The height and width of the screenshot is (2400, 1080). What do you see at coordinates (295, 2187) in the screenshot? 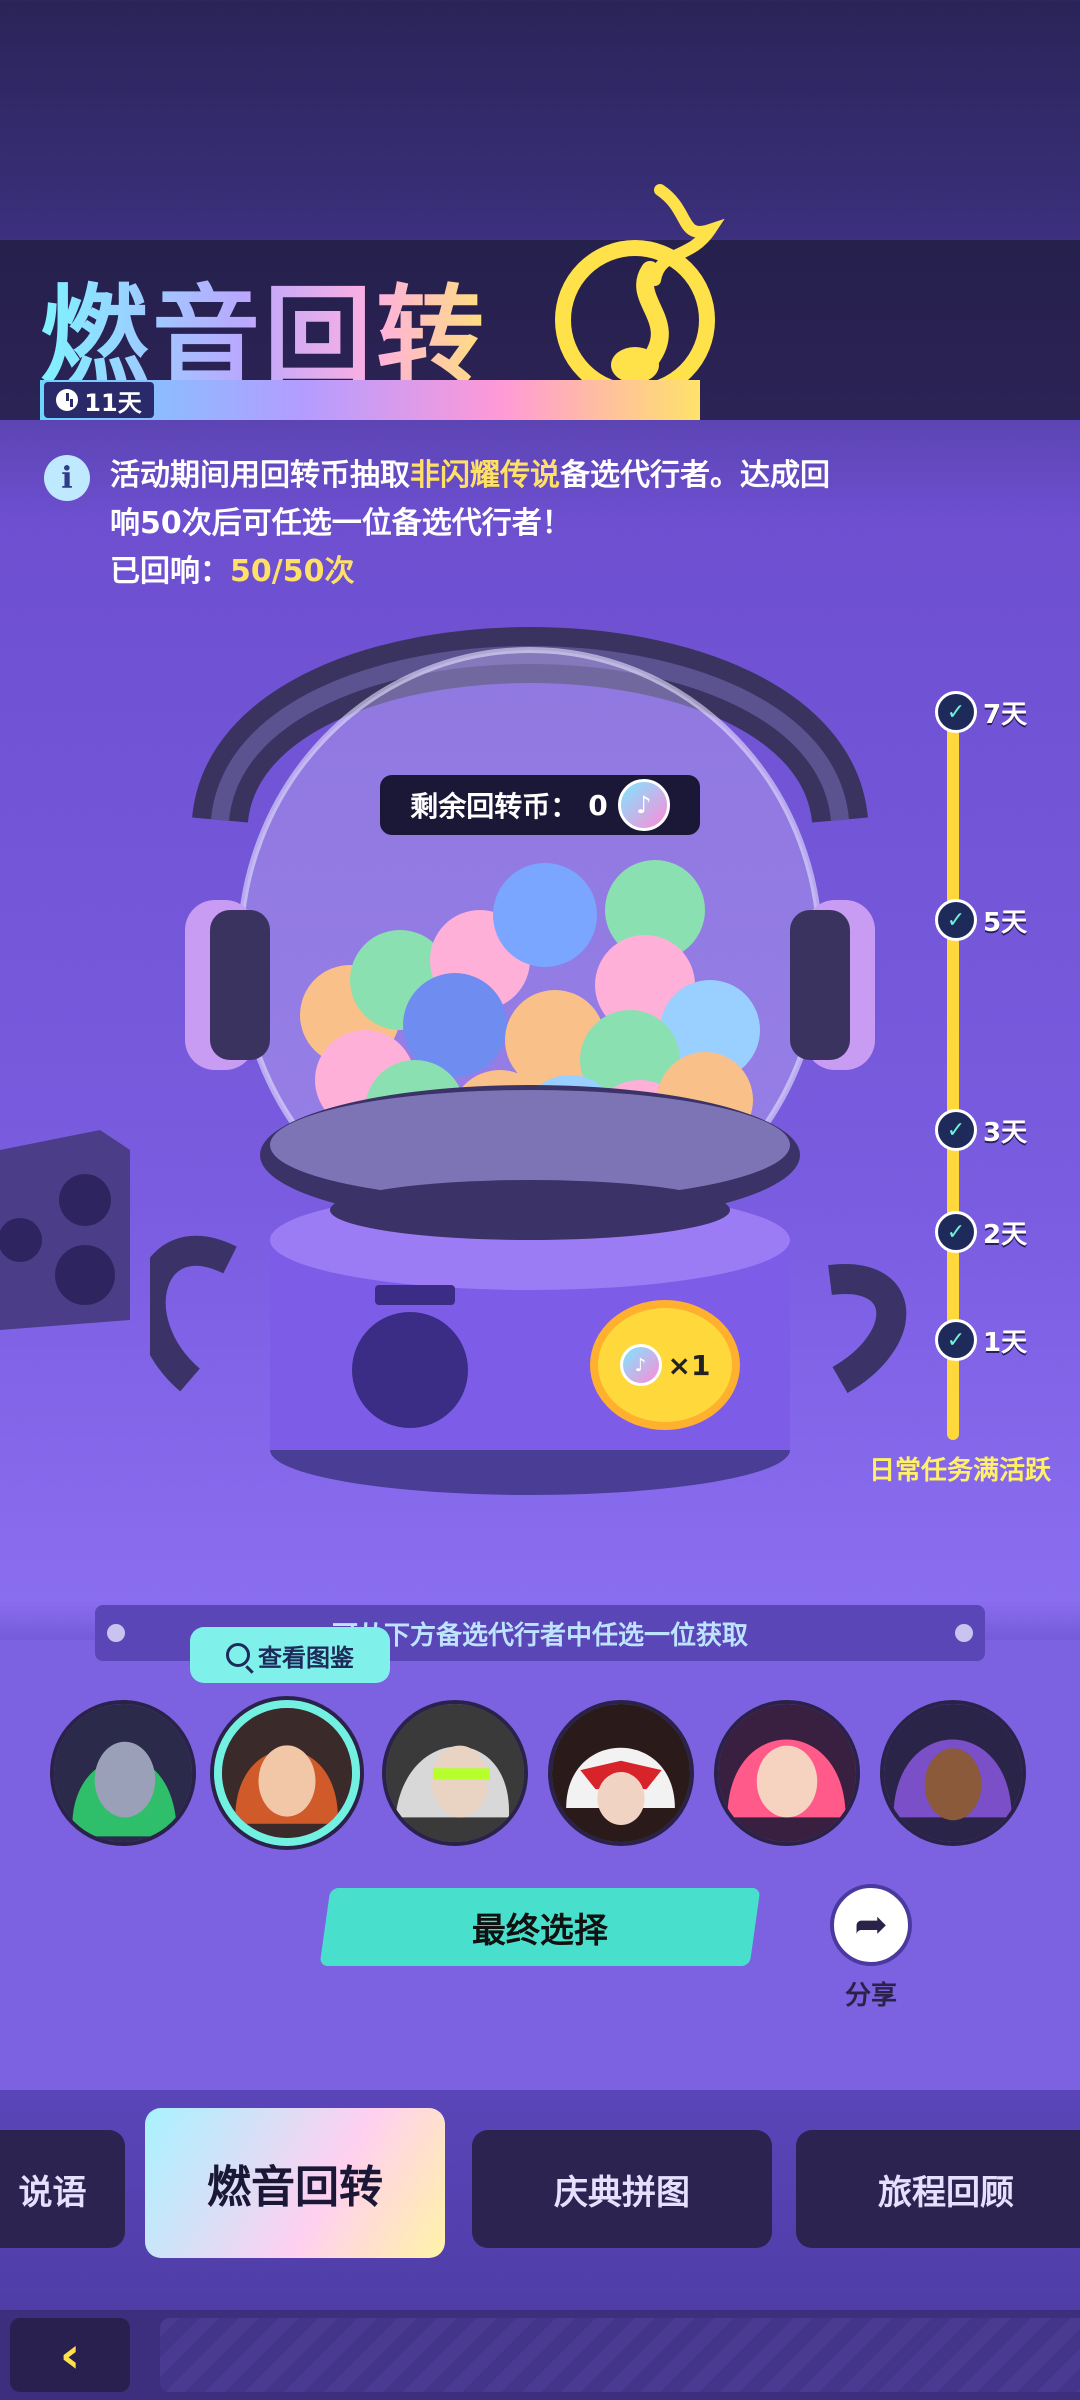
I see `tab-label: 燃音回转` at bounding box center [295, 2187].